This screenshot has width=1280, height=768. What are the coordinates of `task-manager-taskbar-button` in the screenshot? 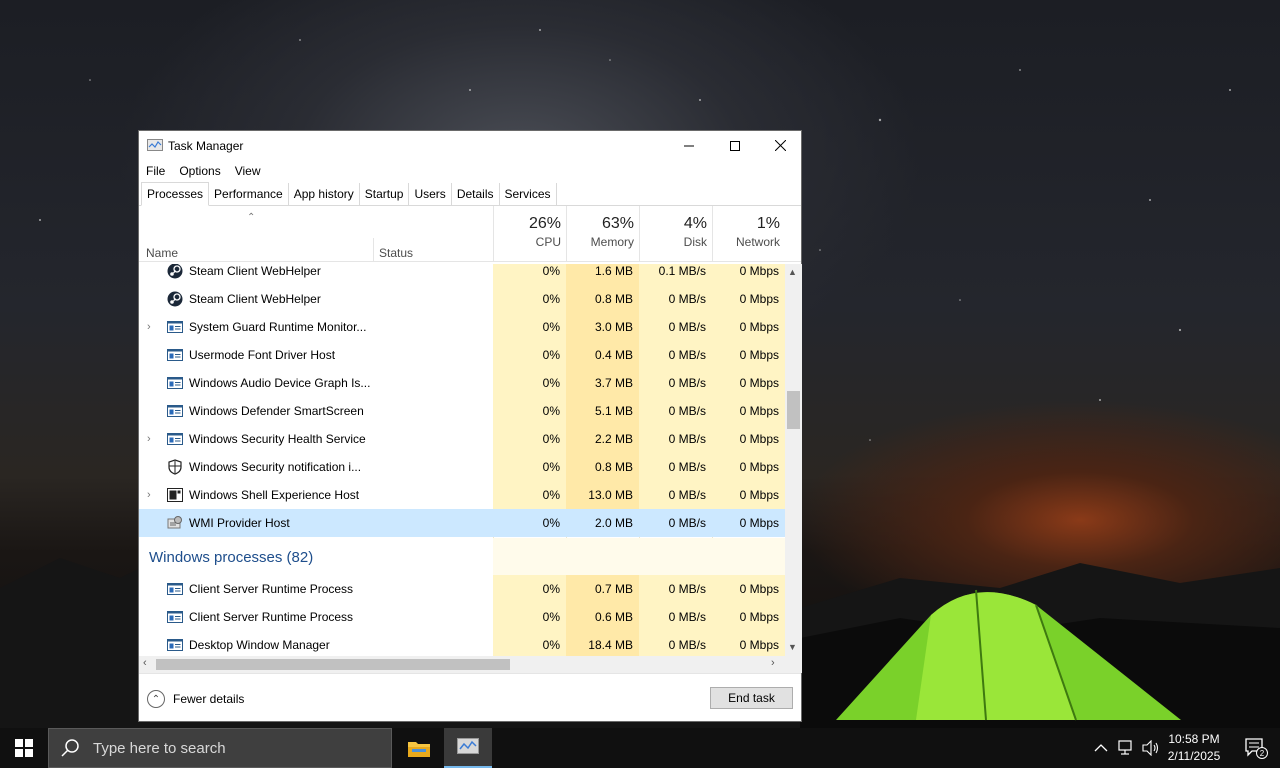 It's located at (468, 748).